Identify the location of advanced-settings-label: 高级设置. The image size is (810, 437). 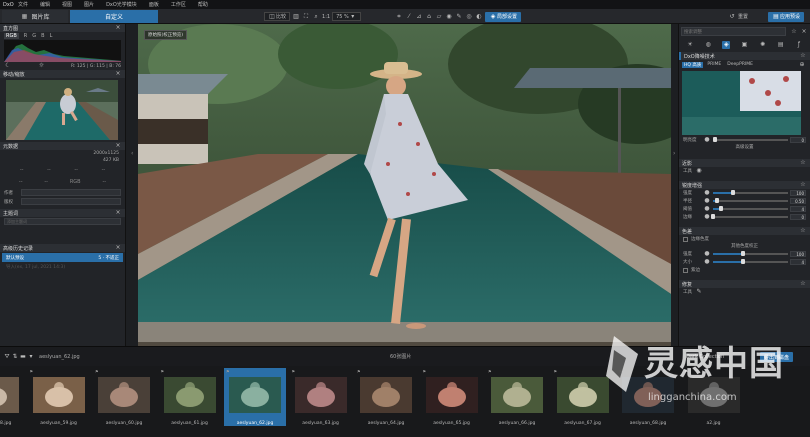
(744, 147).